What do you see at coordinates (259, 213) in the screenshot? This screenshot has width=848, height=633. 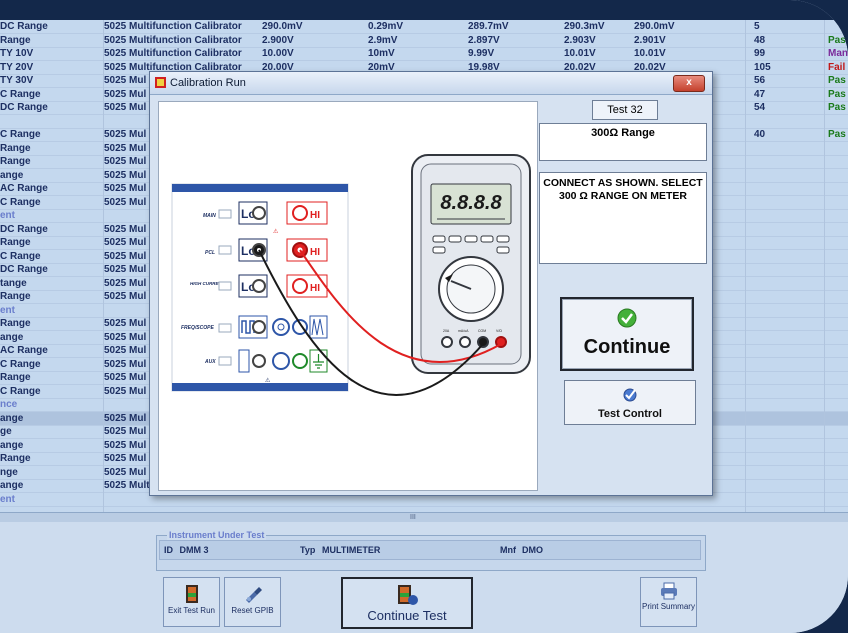 I see `main-lo-jack` at bounding box center [259, 213].